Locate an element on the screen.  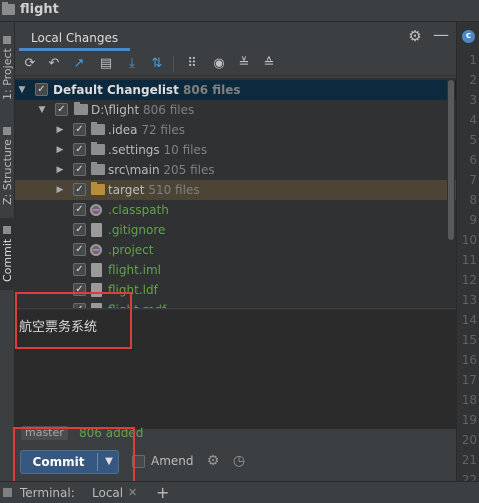
toolbar-separator is located at coordinates (173, 64).